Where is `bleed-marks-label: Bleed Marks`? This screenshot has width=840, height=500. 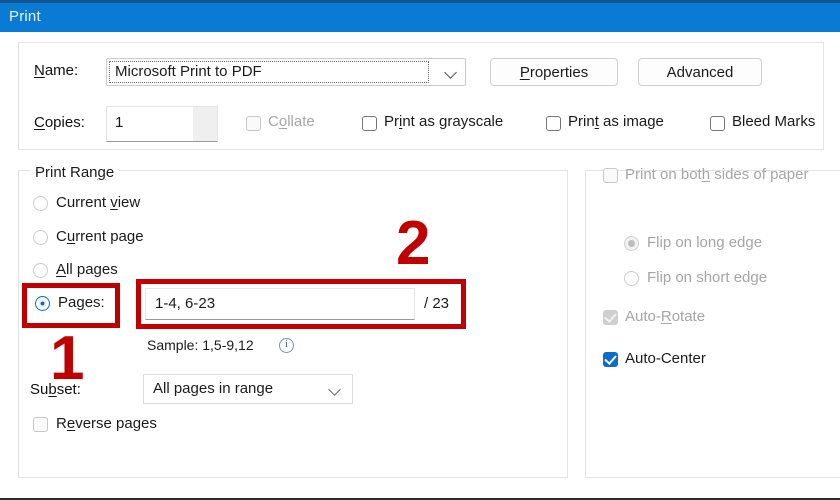 bleed-marks-label: Bleed Marks is located at coordinates (773, 121).